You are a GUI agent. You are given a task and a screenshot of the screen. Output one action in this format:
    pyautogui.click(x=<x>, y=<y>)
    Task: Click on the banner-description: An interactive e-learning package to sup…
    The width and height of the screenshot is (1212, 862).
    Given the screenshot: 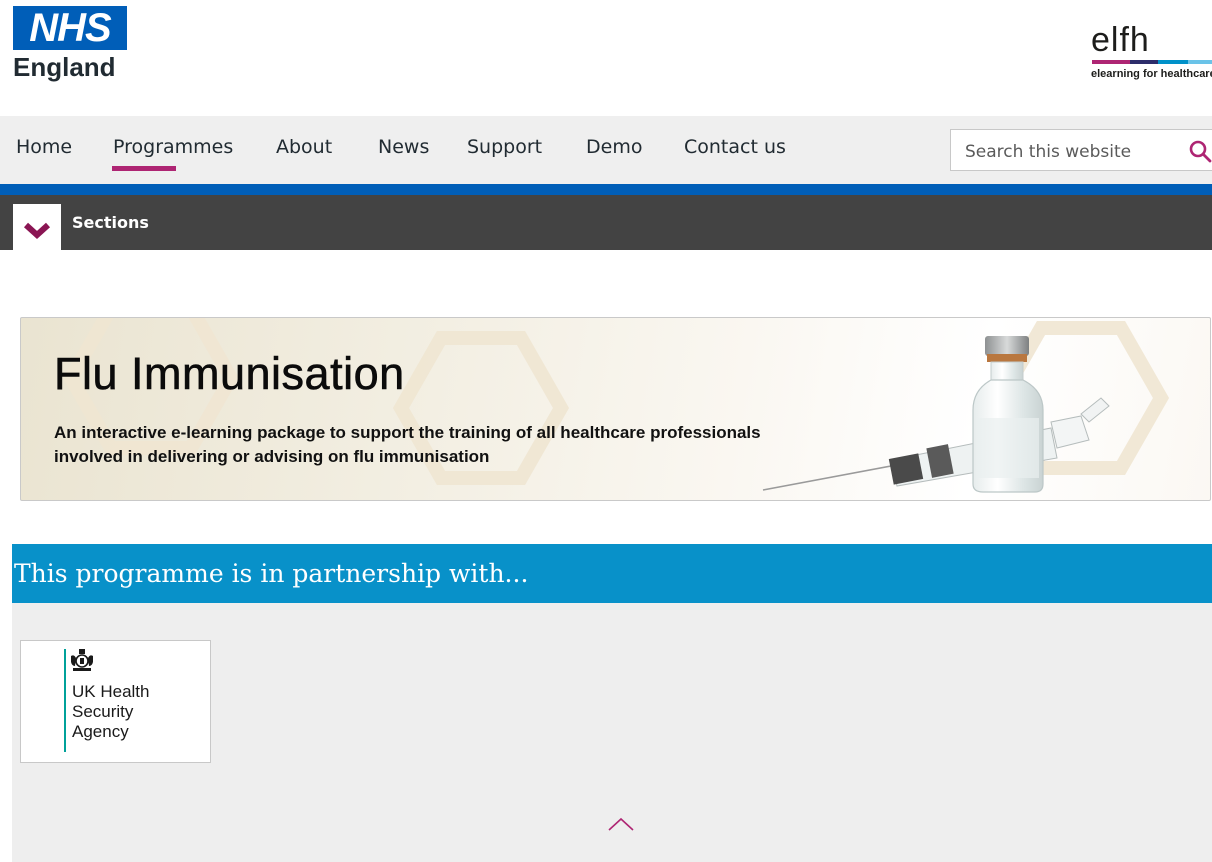 What is the action you would take?
    pyautogui.click(x=407, y=444)
    